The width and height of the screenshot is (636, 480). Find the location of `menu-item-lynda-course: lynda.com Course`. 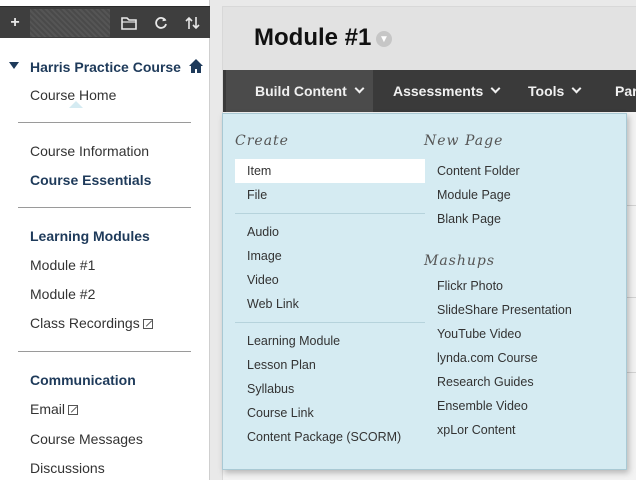

menu-item-lynda-course: lynda.com Course is located at coordinates (487, 358).